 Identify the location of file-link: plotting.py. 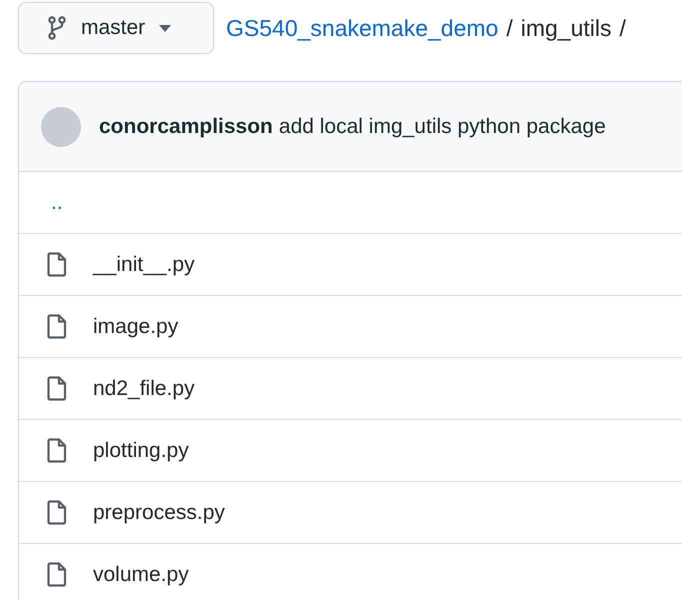
(141, 450).